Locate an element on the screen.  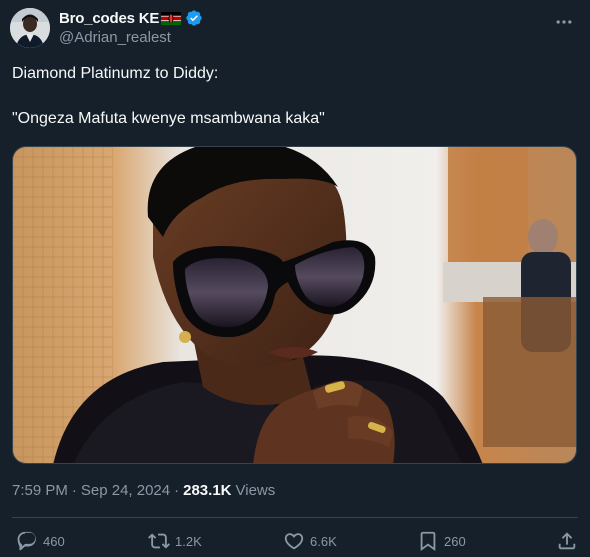
action-bar: 460 1.2K 6.6K 260 is located at coordinates (295, 541).